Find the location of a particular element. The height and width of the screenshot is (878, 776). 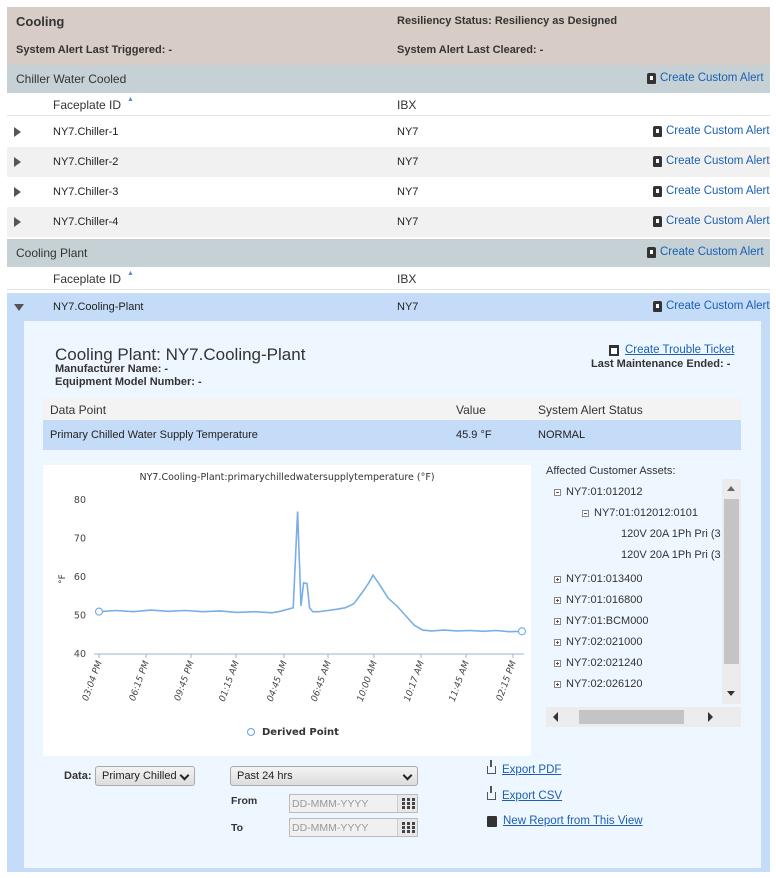

from-label: From is located at coordinates (244, 801).